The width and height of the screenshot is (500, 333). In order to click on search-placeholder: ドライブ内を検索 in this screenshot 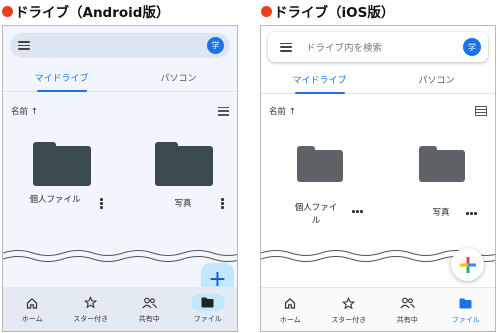, I will do `click(384, 47)`.